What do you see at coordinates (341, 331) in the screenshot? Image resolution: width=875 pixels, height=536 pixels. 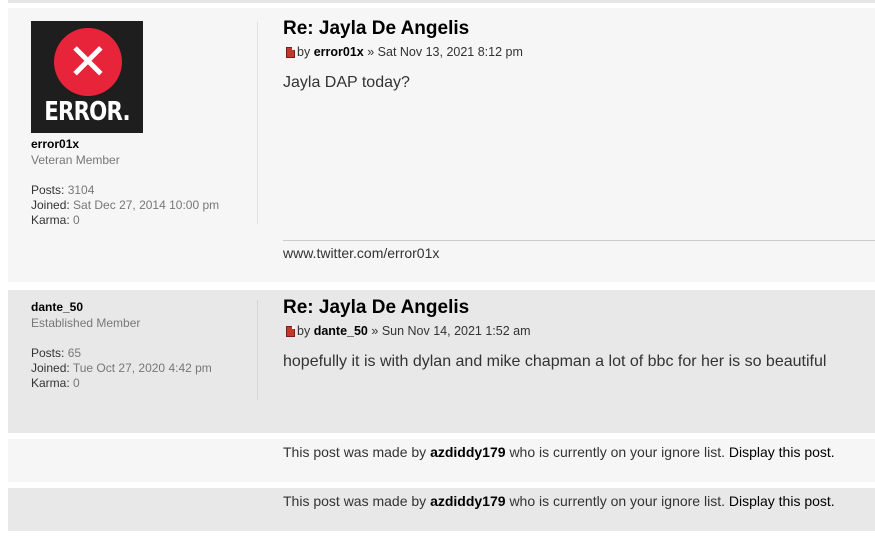 I see `post-author: dante_50` at bounding box center [341, 331].